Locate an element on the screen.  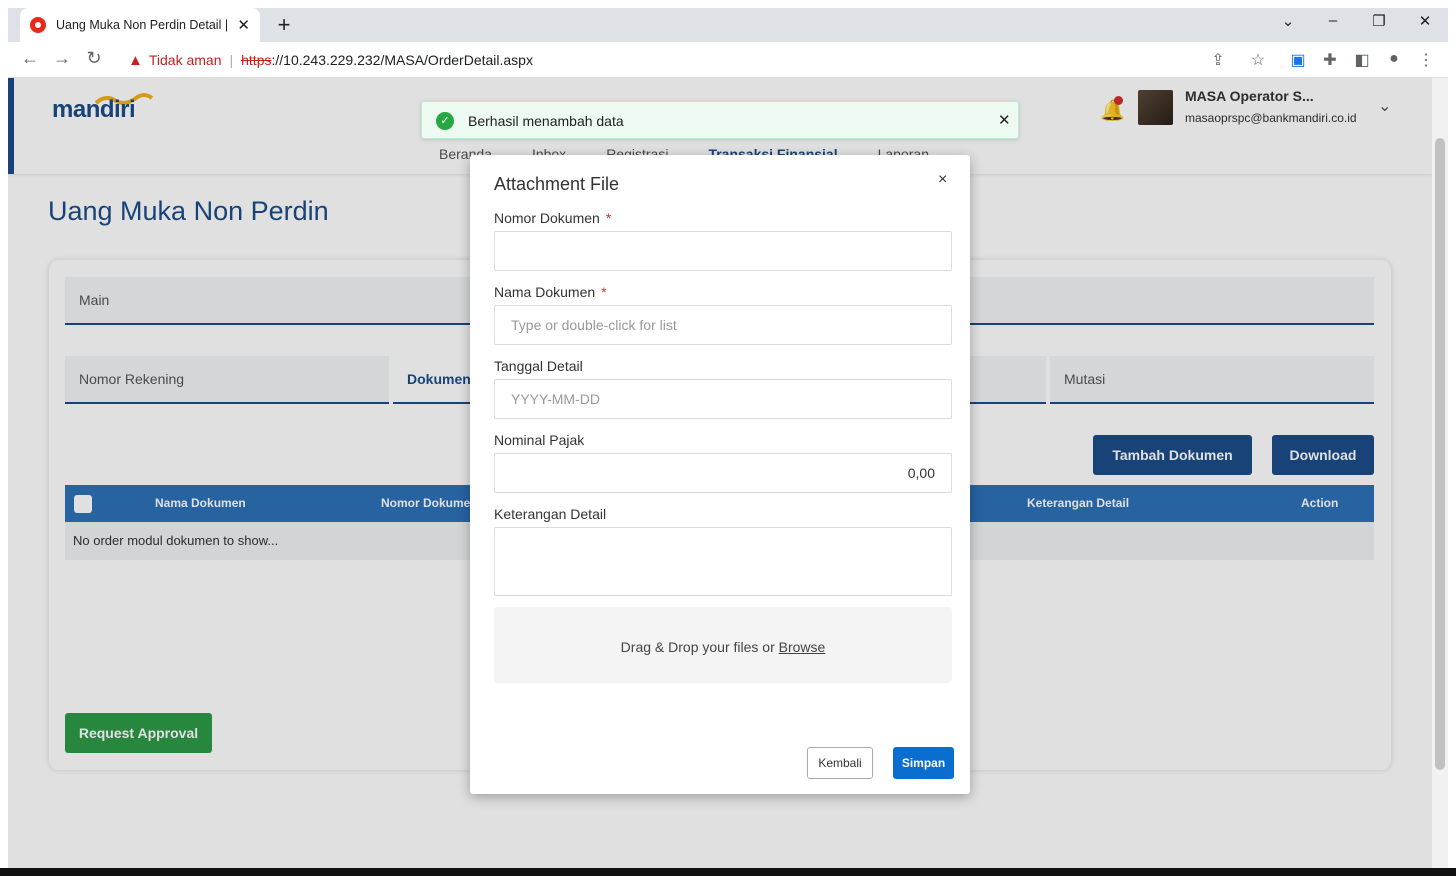
simpan-button: Simpan is located at coordinates (923, 763).